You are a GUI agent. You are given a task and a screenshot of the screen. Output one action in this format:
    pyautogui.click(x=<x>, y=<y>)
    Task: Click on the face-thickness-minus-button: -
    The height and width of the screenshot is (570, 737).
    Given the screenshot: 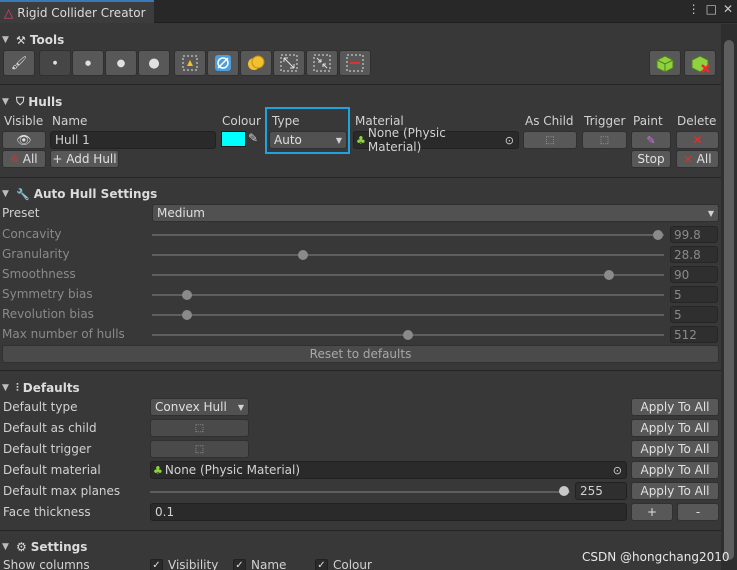 What is the action you would take?
    pyautogui.click(x=698, y=512)
    